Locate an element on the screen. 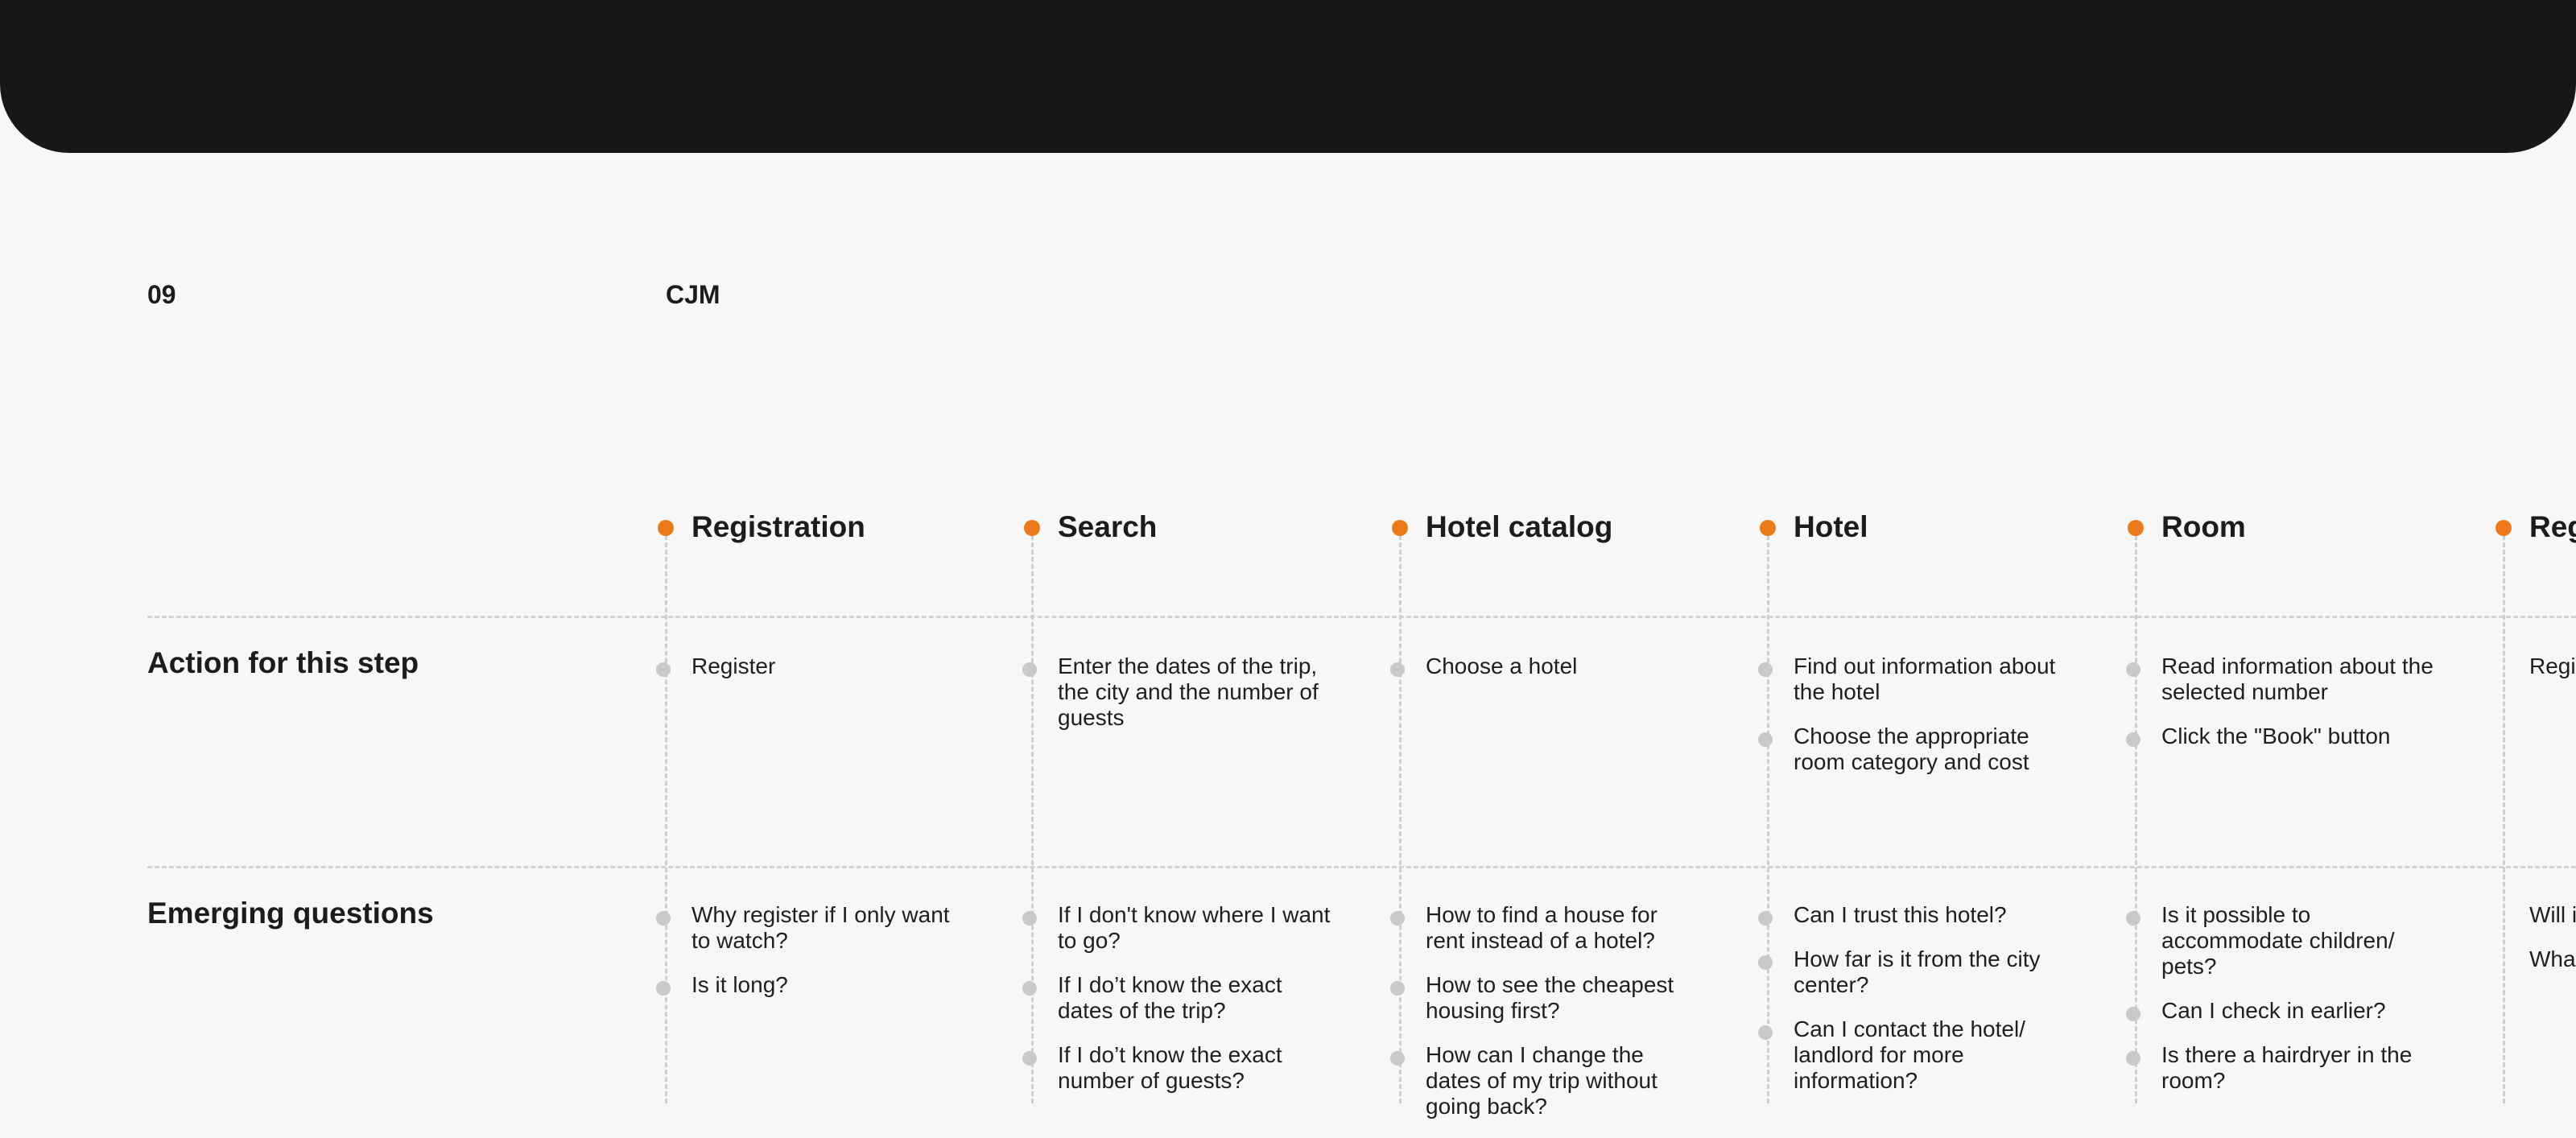  action-item: Choose a hotel is located at coordinates (1544, 666).